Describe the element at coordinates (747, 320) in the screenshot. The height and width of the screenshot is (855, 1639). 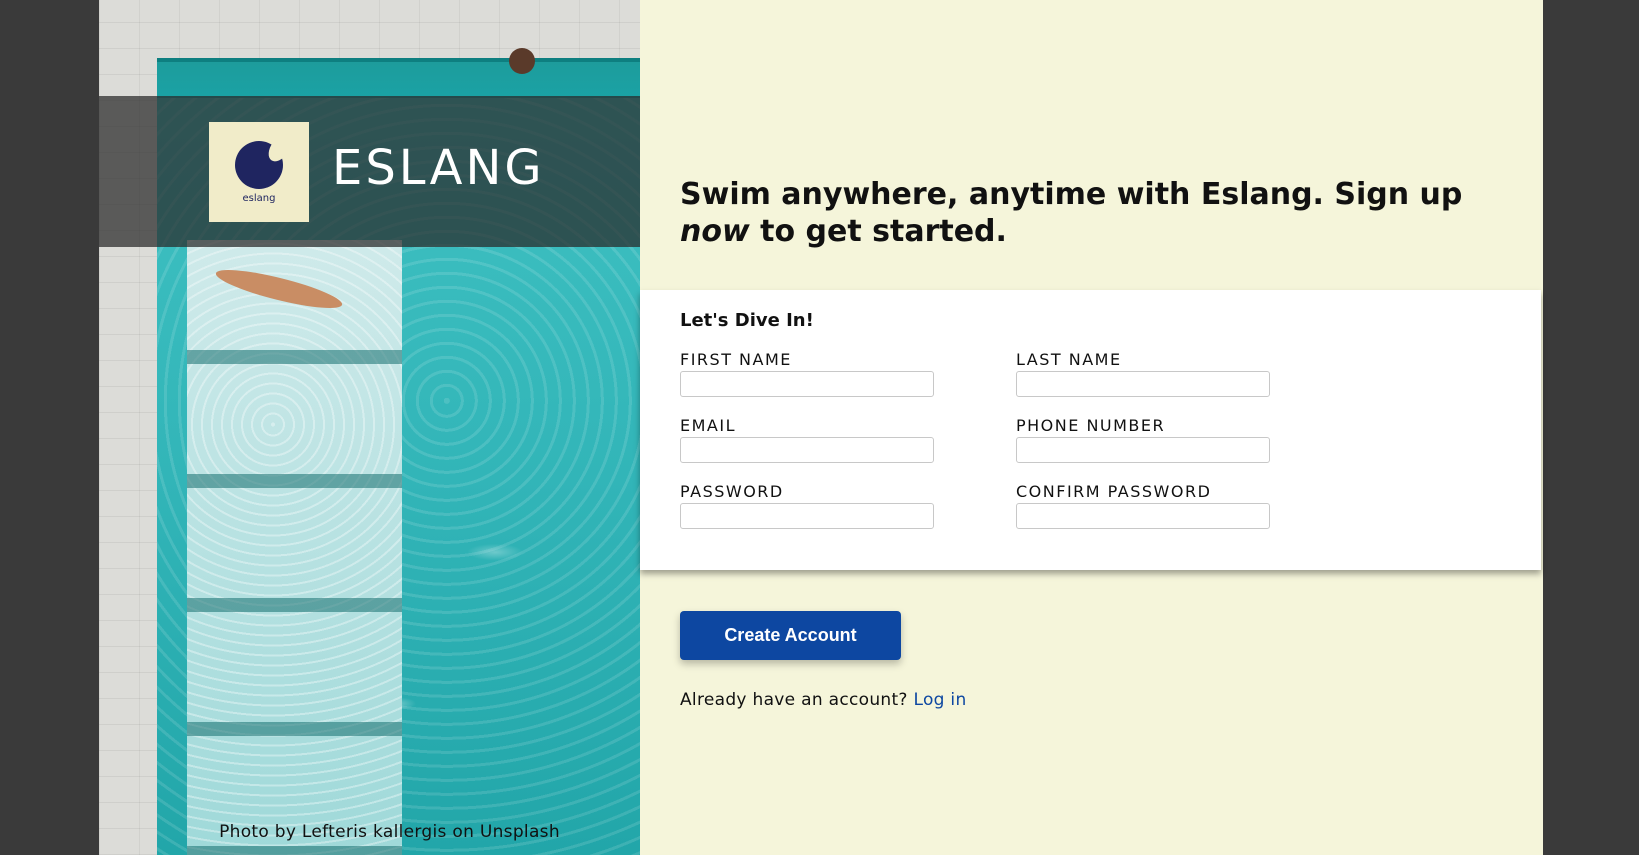
I see `form-title: Let's Dive In!` at that location.